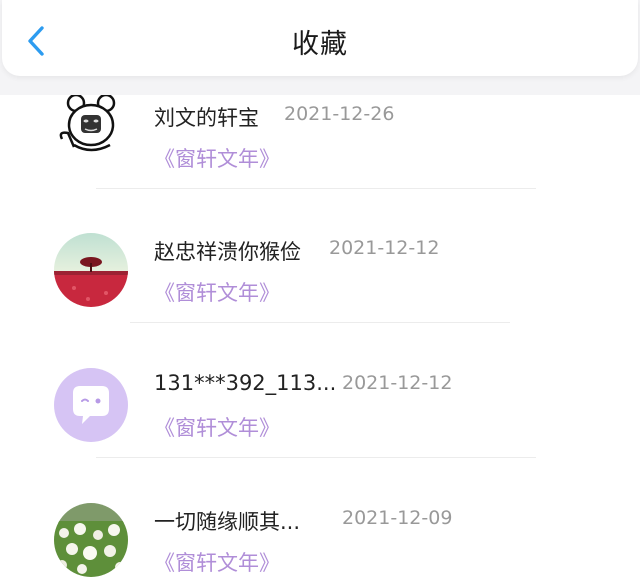 The height and width of the screenshot is (586, 640). I want to click on chat-bubble-avatar, so click(91, 405).